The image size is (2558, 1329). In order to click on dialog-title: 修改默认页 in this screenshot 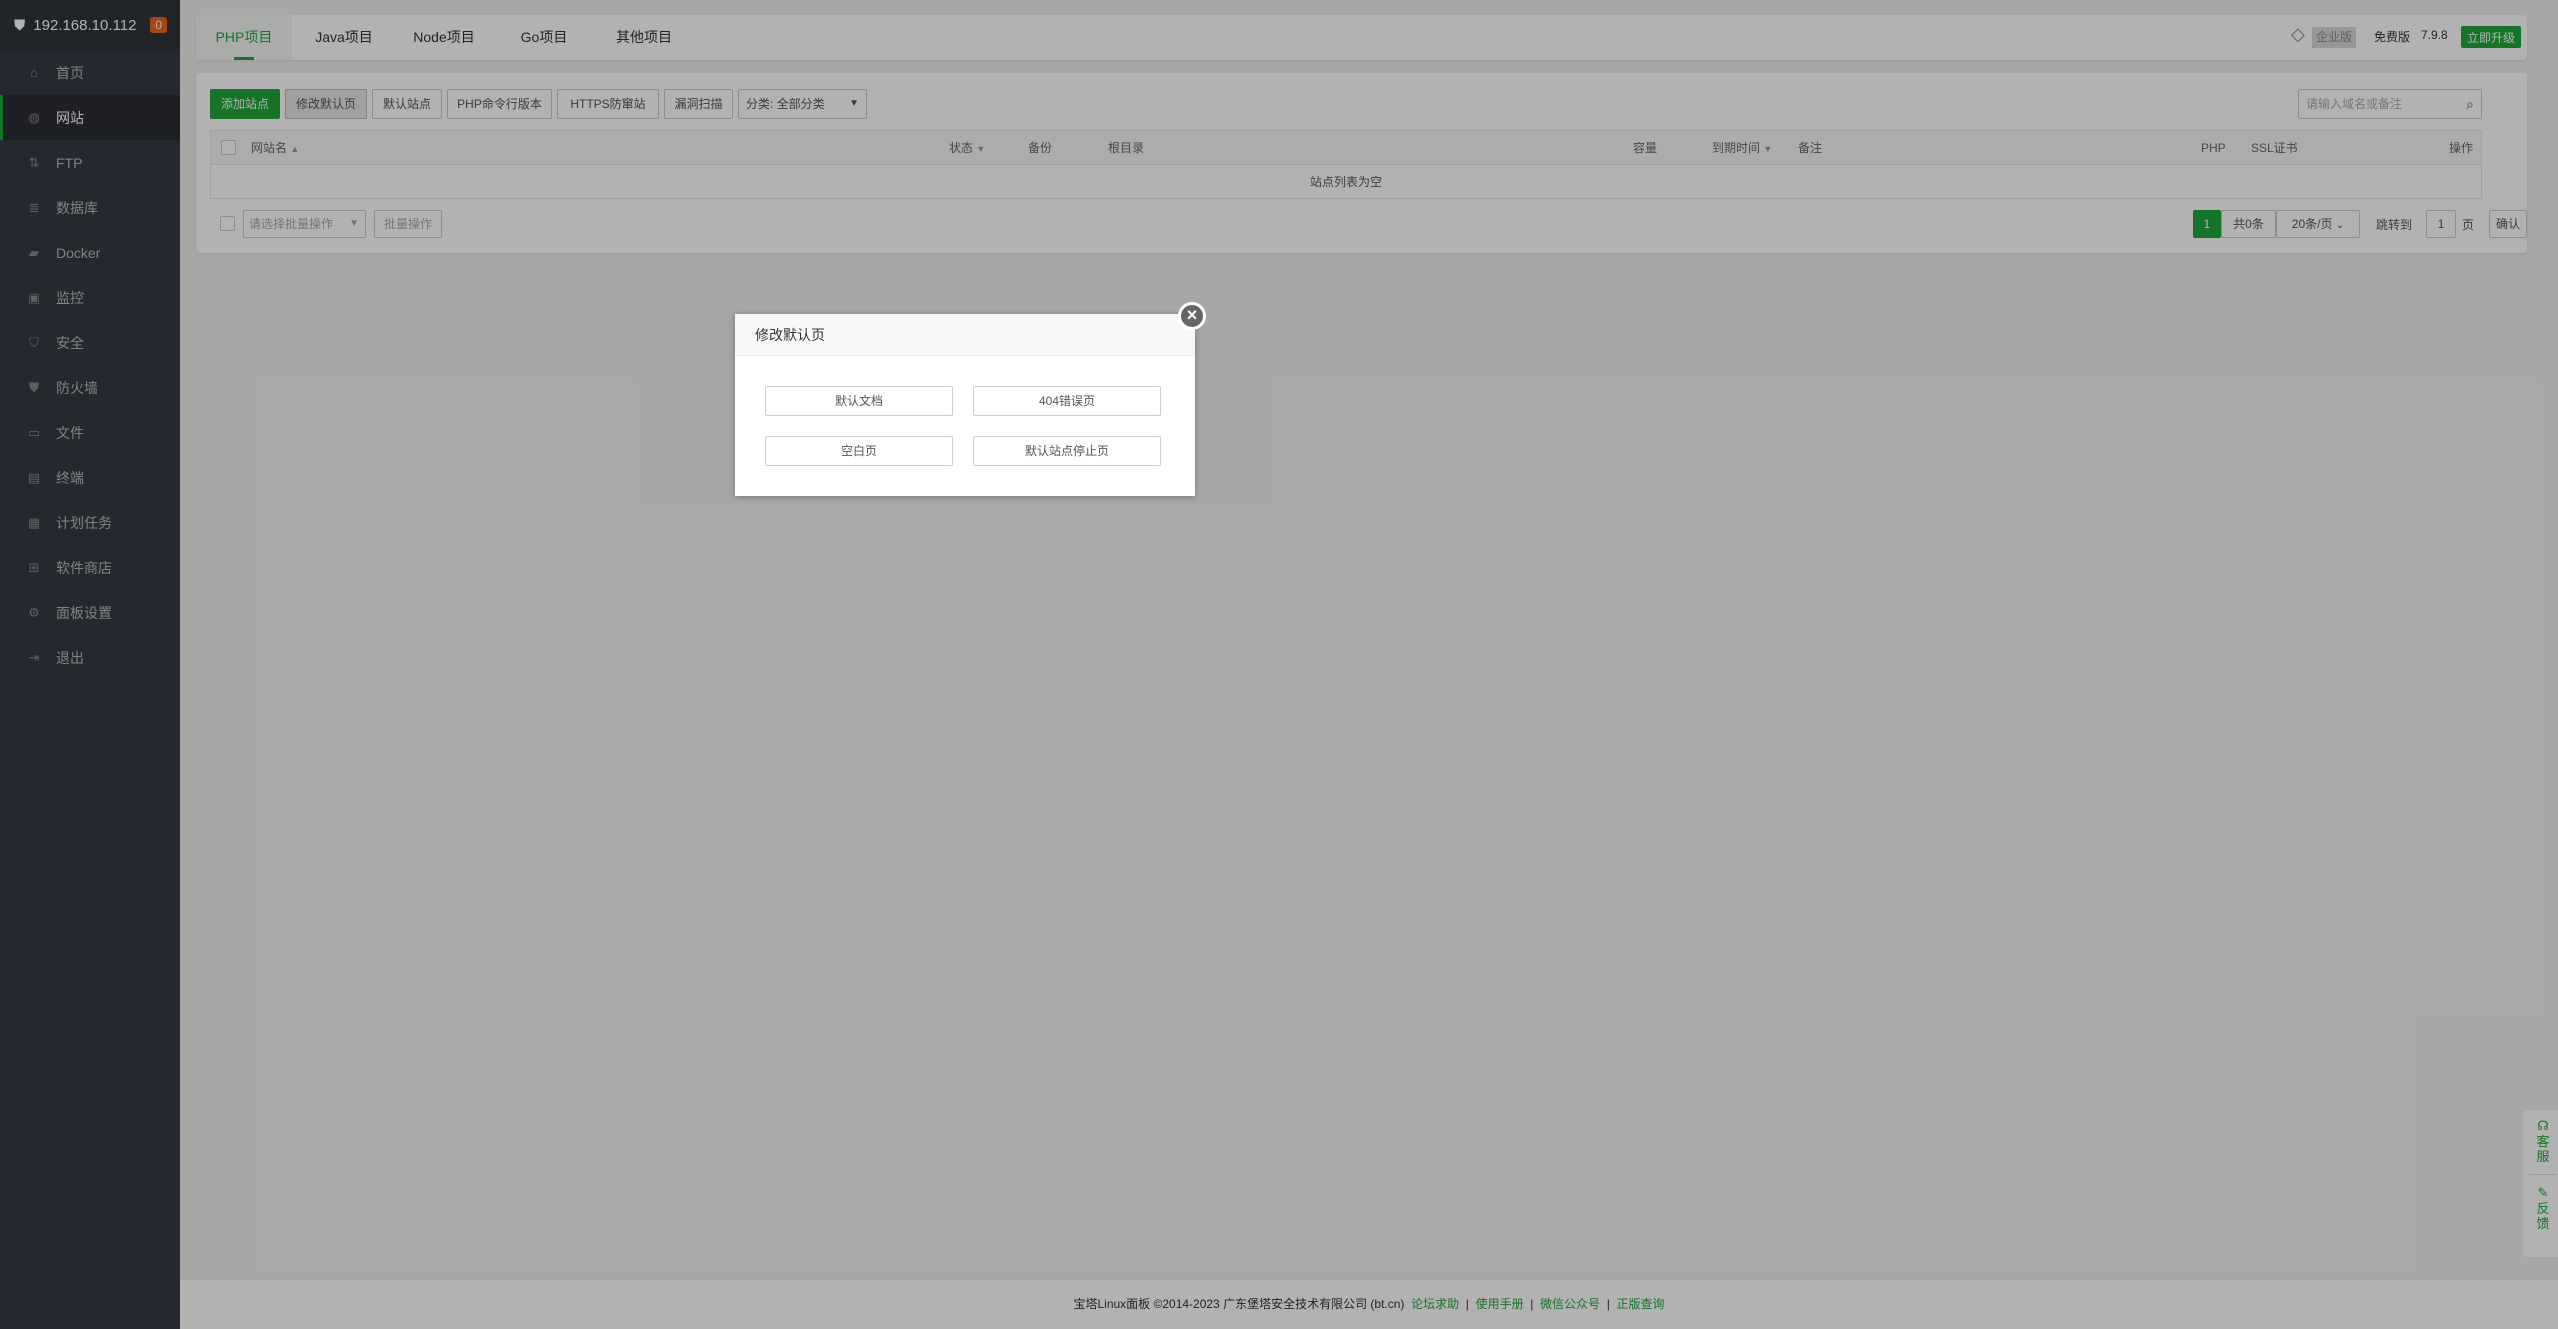, I will do `click(965, 335)`.